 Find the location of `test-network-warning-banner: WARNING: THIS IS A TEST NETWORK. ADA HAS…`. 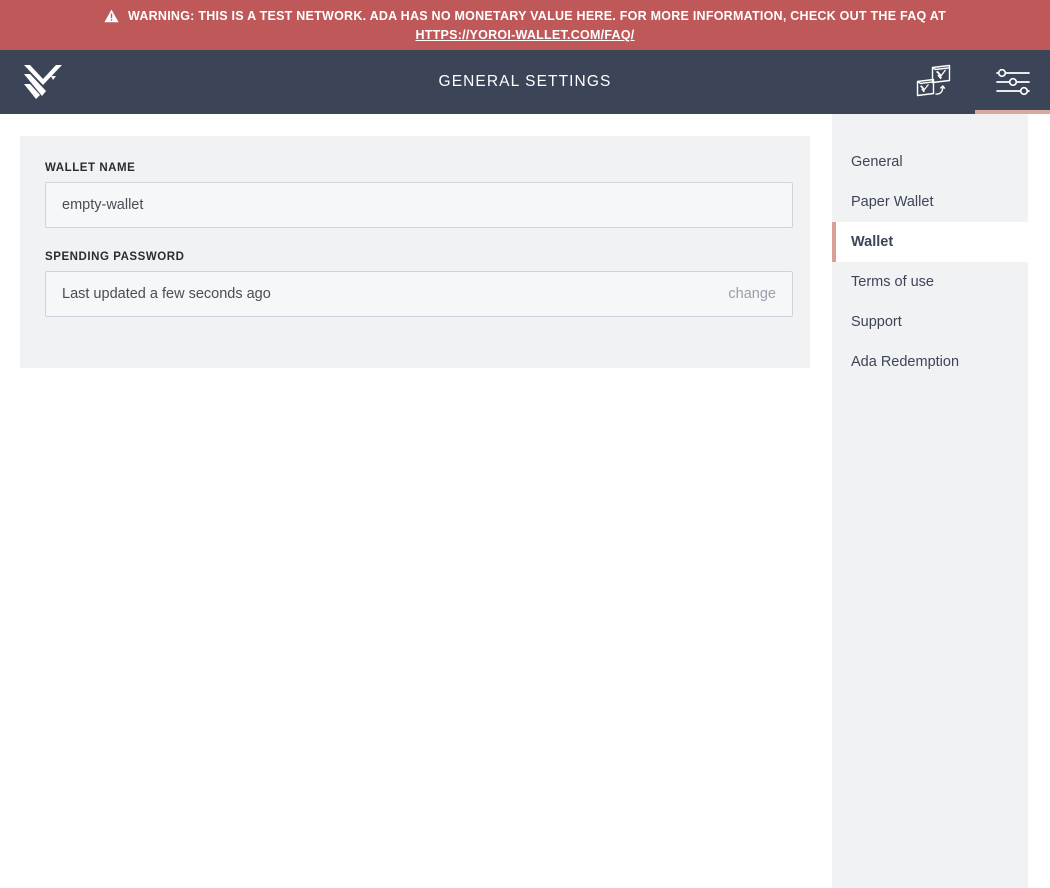

test-network-warning-banner: WARNING: THIS IS A TEST NETWORK. ADA HAS… is located at coordinates (525, 25).